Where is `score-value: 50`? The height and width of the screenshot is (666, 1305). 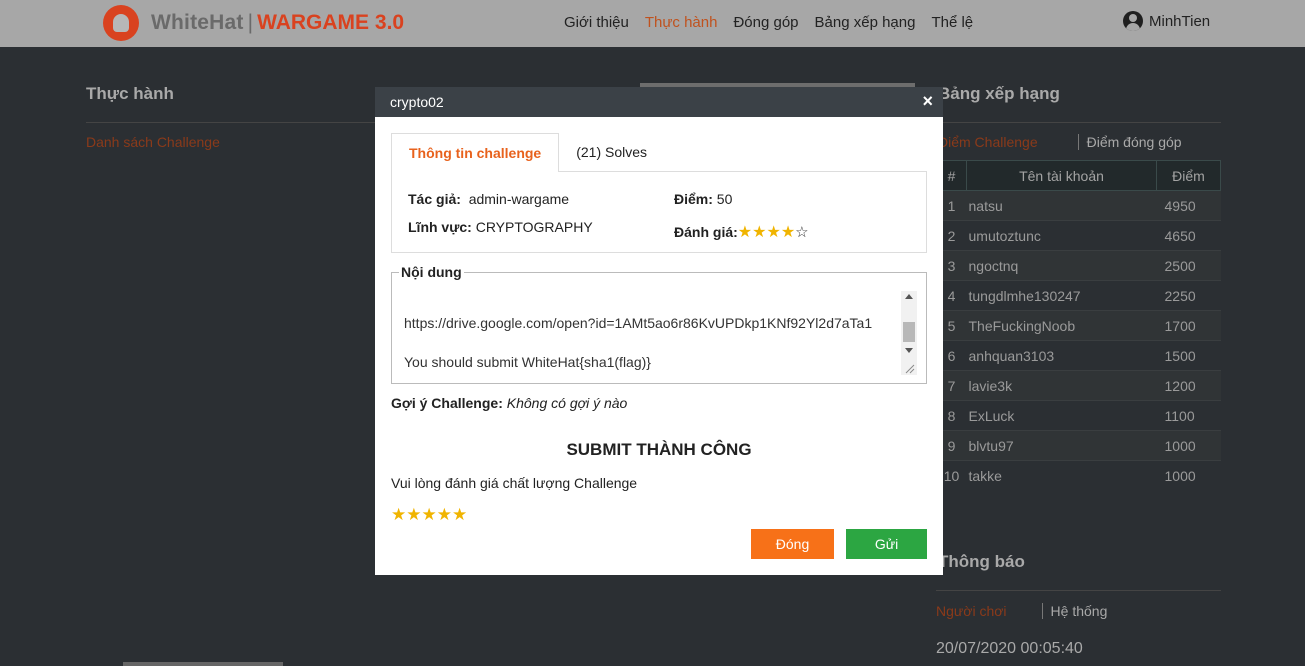 score-value: 50 is located at coordinates (724, 199).